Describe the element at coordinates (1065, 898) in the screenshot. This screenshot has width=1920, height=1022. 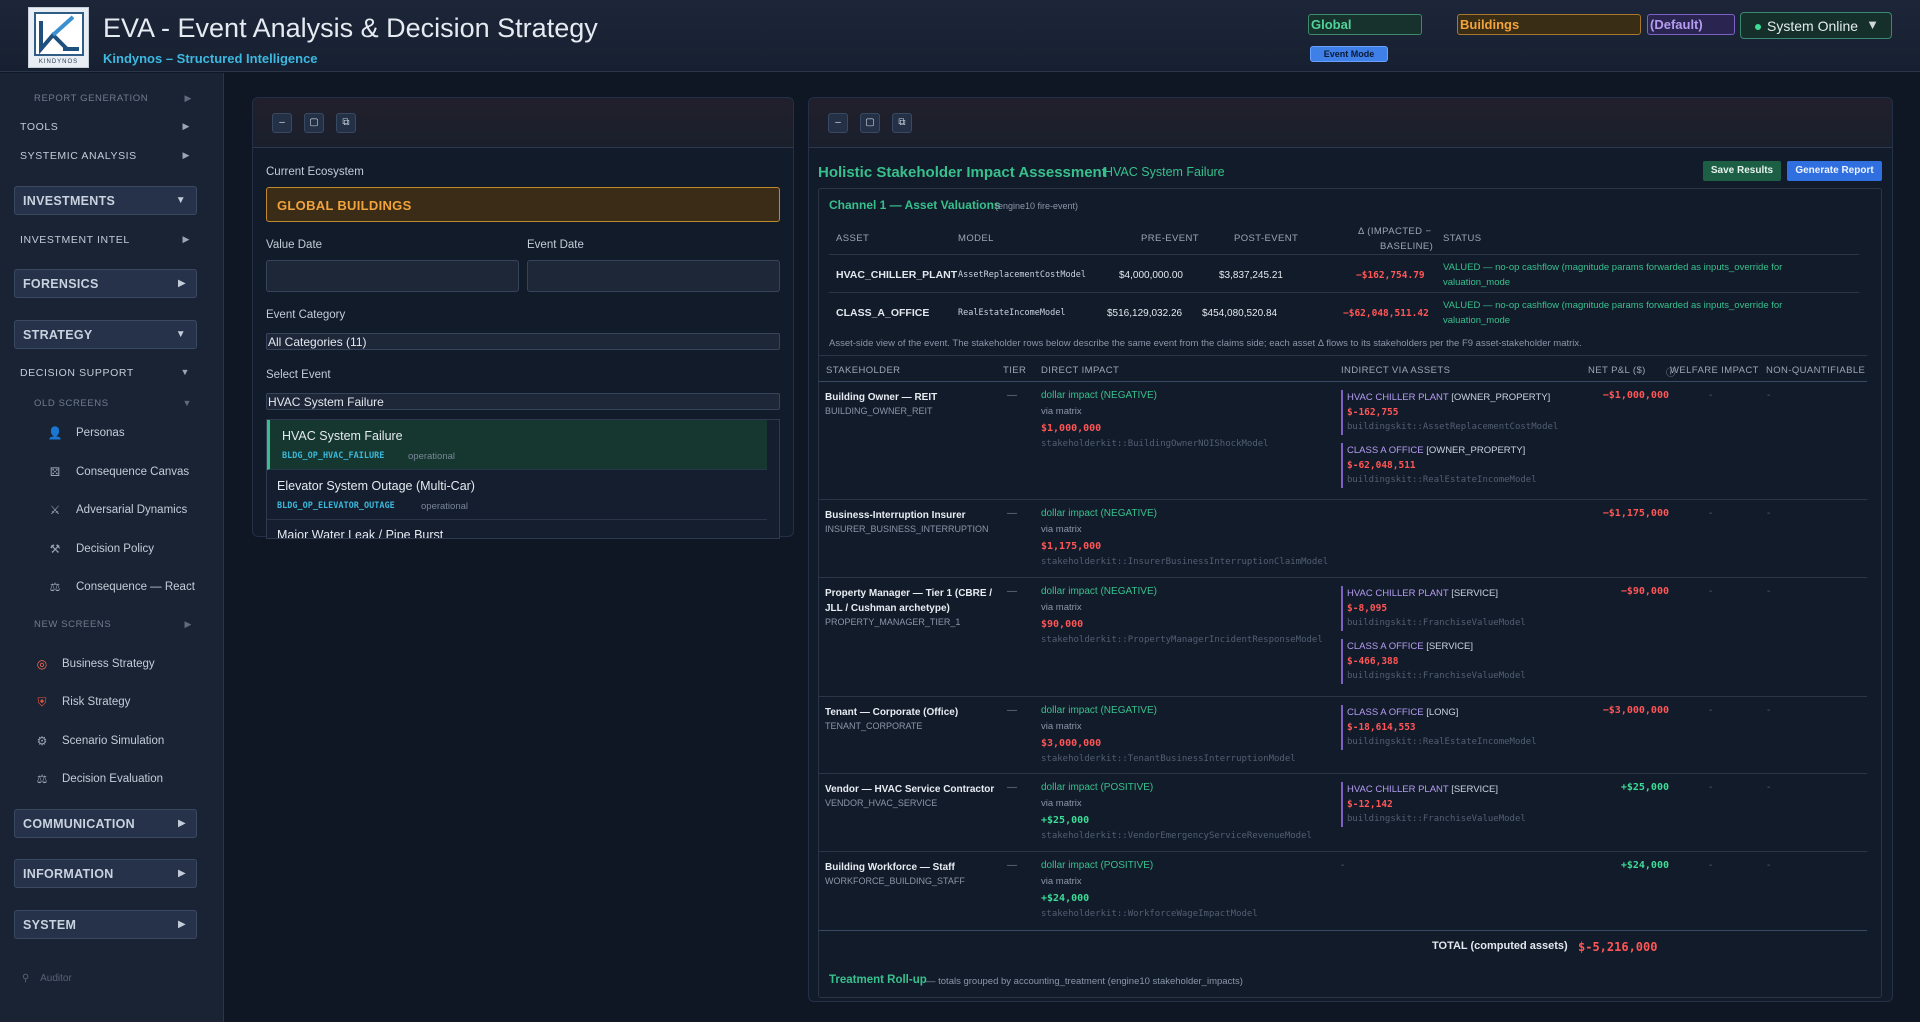
I see `direct-impact-amount: +$24,000` at that location.